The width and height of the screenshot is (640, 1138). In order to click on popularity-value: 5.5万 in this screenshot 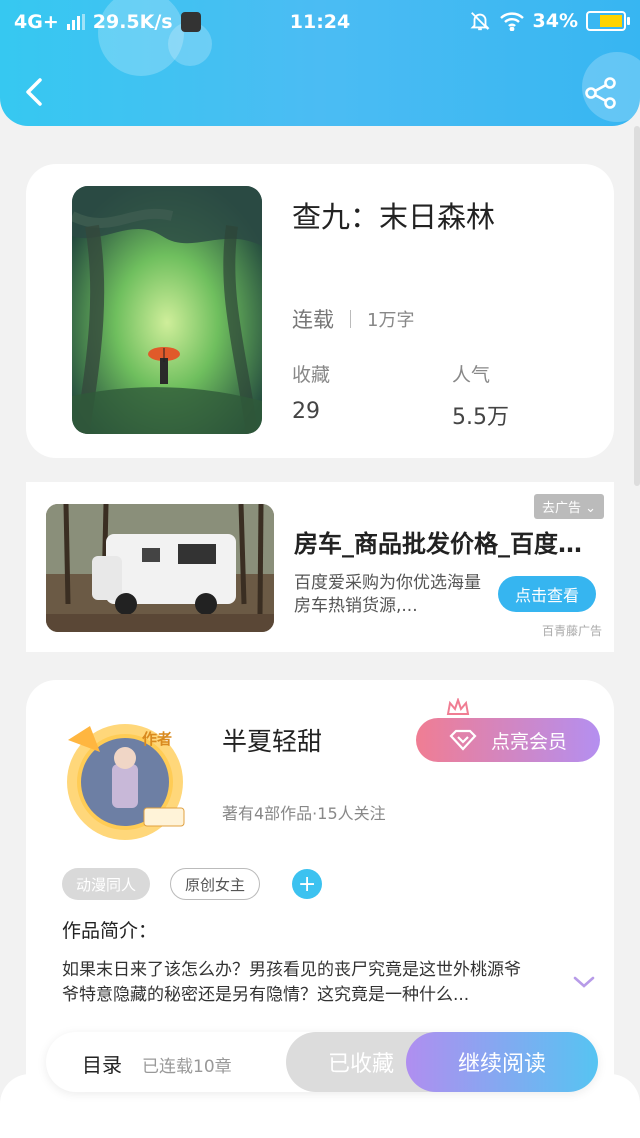, I will do `click(480, 417)`.